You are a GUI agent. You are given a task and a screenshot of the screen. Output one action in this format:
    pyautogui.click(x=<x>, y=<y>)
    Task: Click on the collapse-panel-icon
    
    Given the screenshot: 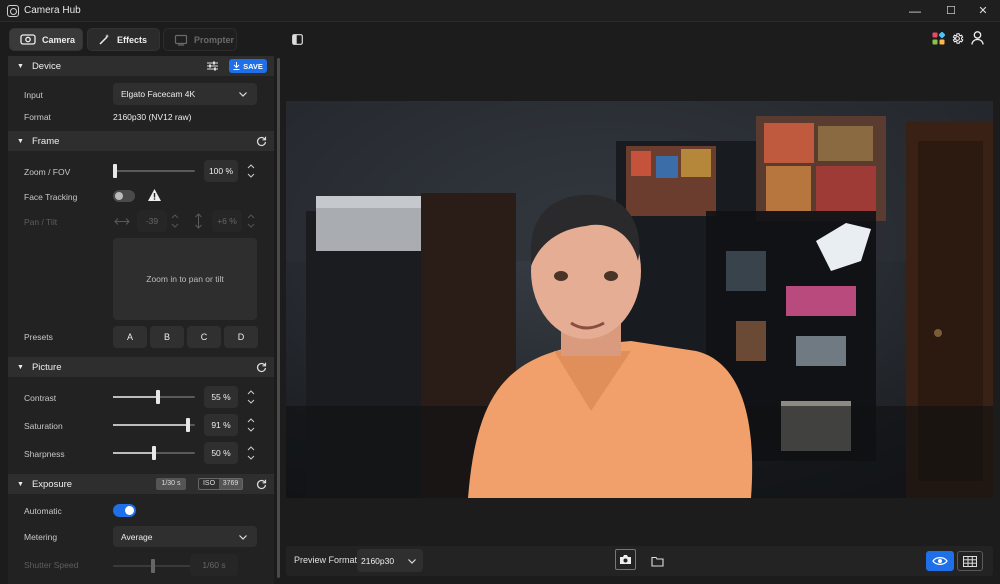 What is the action you would take?
    pyautogui.click(x=297, y=39)
    